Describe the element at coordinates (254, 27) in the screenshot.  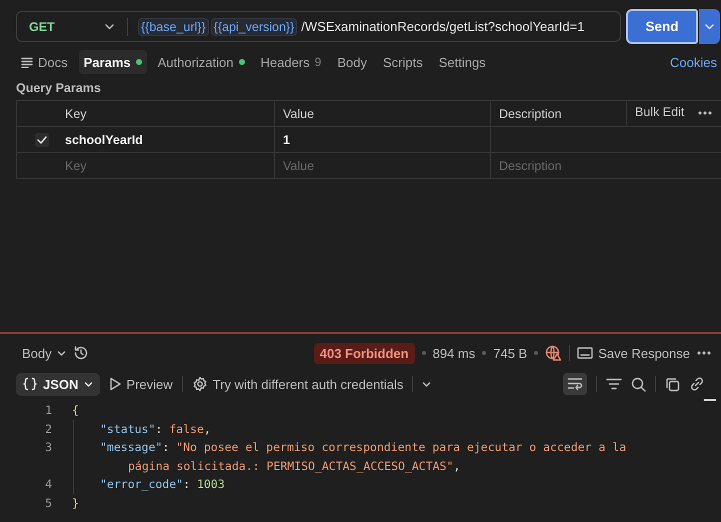
I see `variable-chip: {{api_version}}` at that location.